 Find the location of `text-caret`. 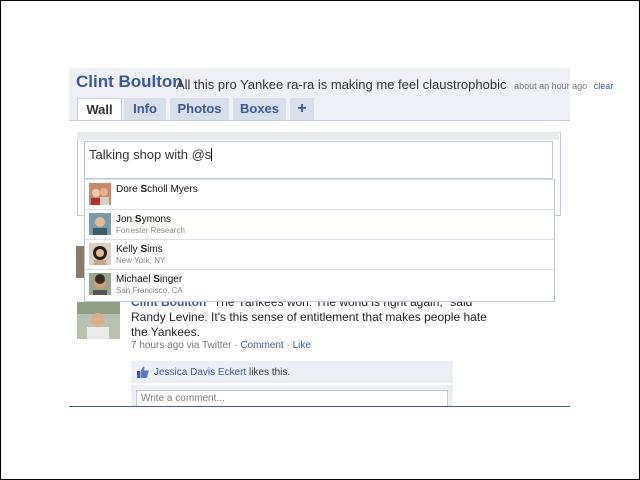

text-caret is located at coordinates (212, 154).